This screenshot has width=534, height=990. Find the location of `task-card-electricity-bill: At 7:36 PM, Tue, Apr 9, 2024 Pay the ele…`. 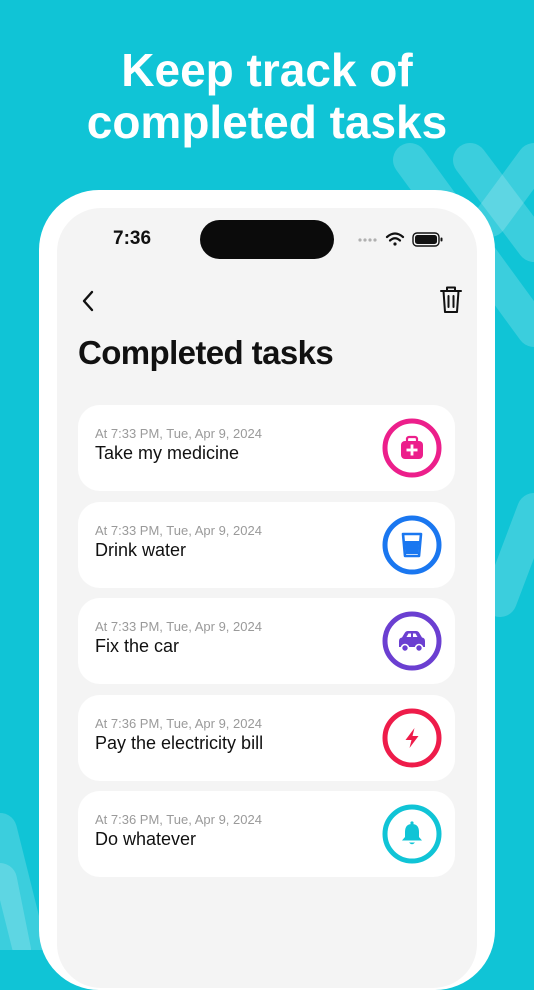

task-card-electricity-bill: At 7:36 PM, Tue, Apr 9, 2024 Pay the ele… is located at coordinates (266, 738).